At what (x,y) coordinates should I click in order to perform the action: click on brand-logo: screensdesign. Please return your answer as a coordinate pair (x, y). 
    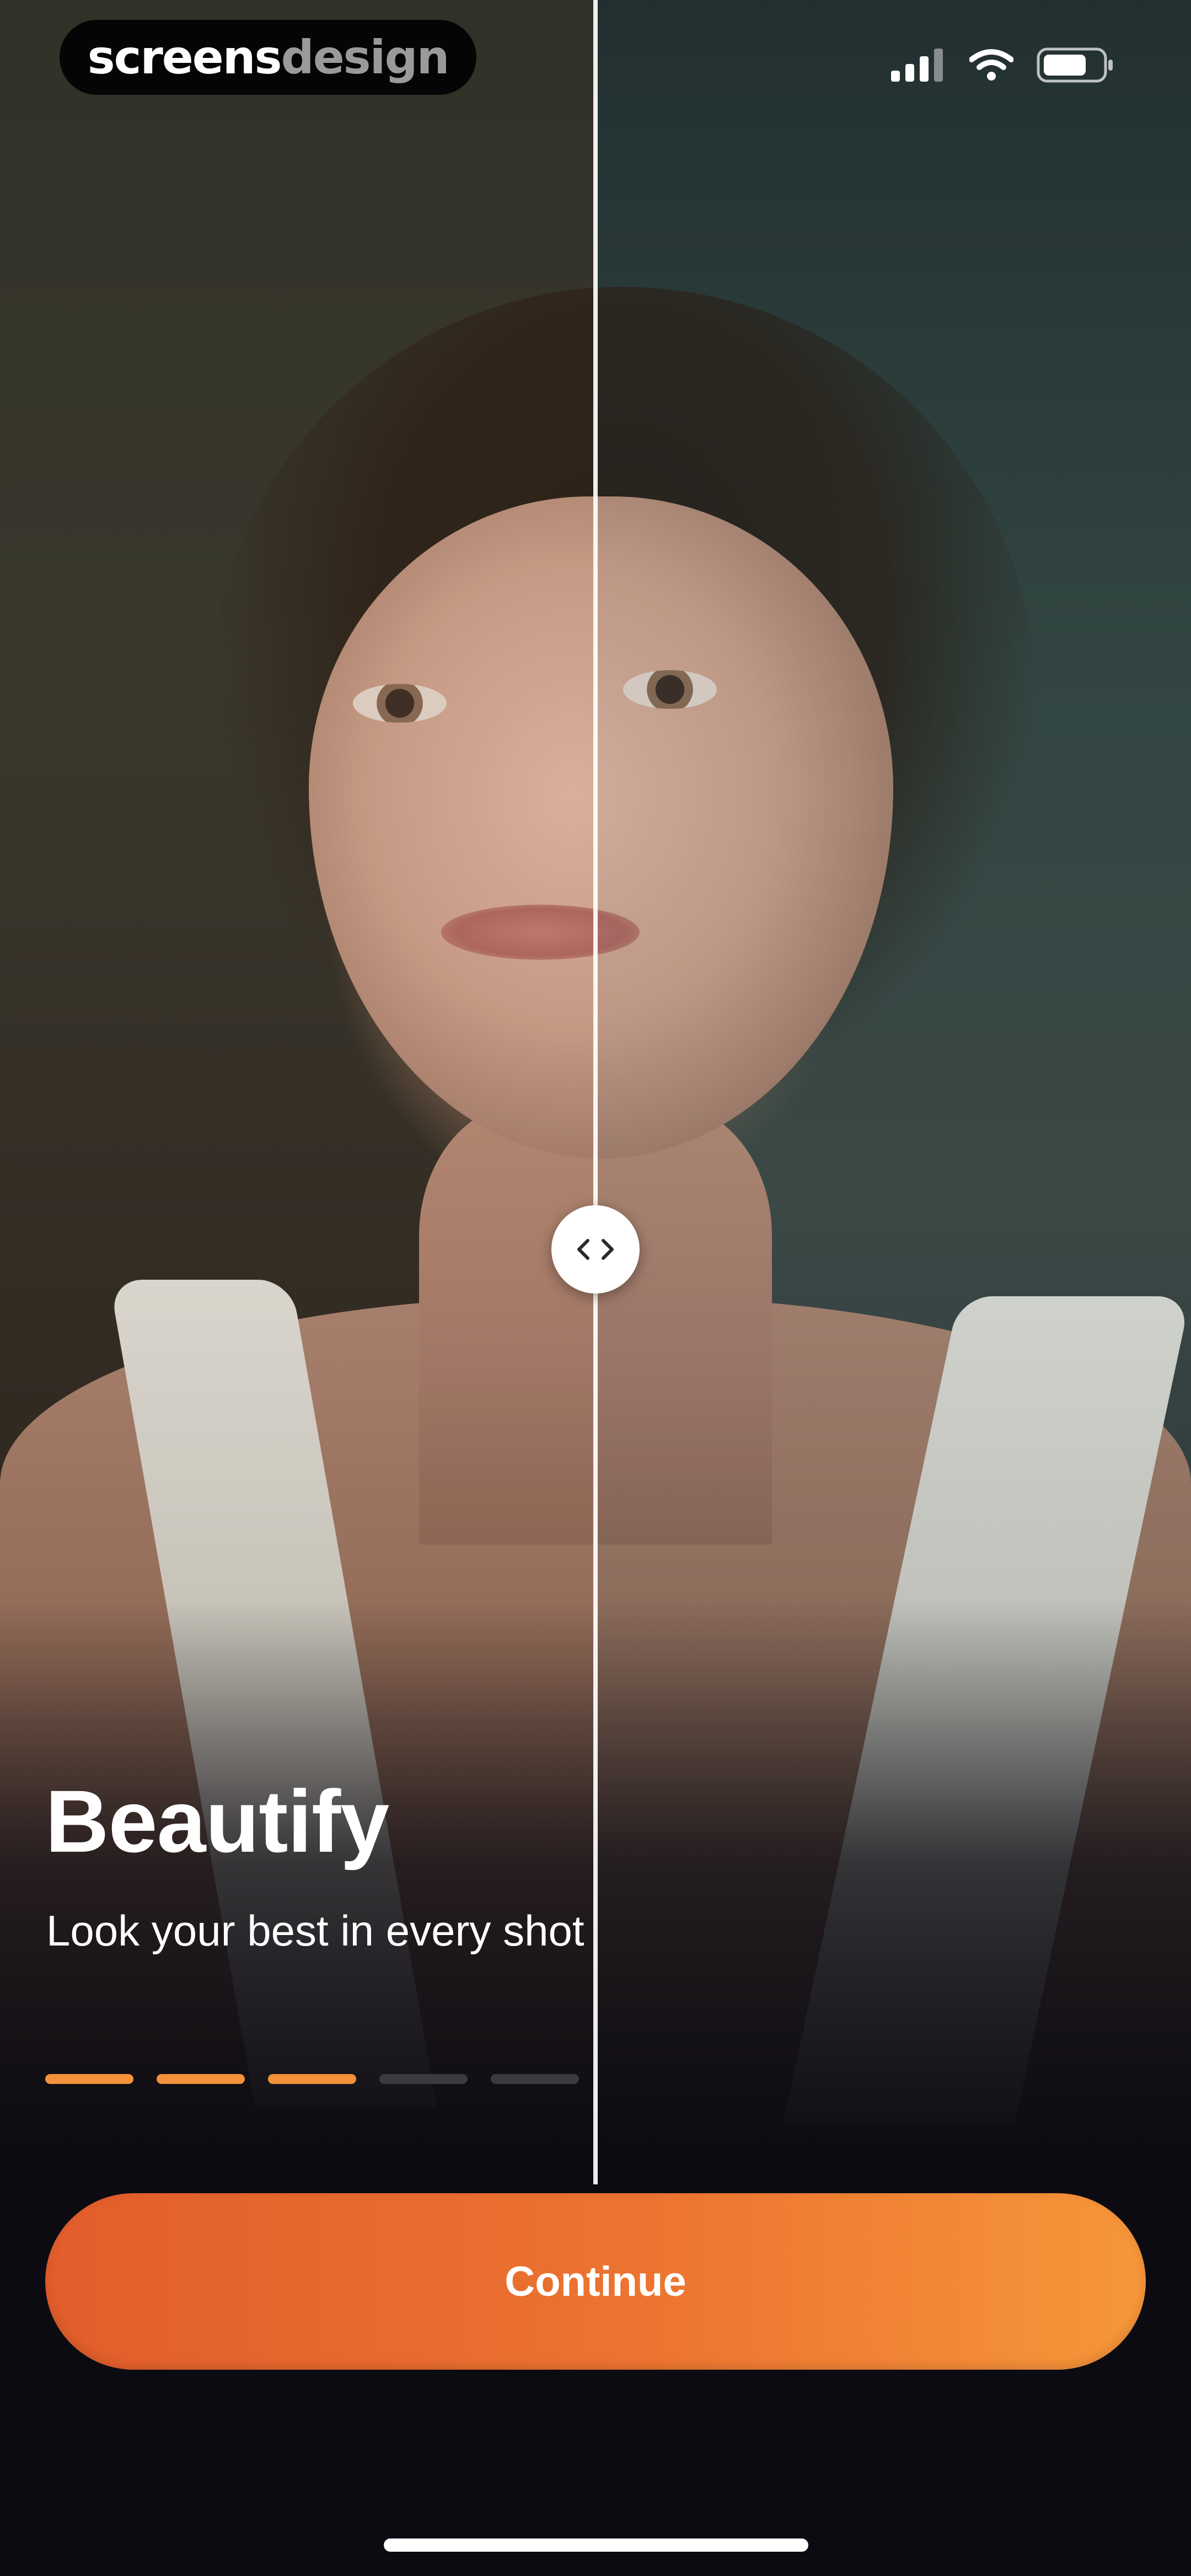
    Looking at the image, I should click on (268, 57).